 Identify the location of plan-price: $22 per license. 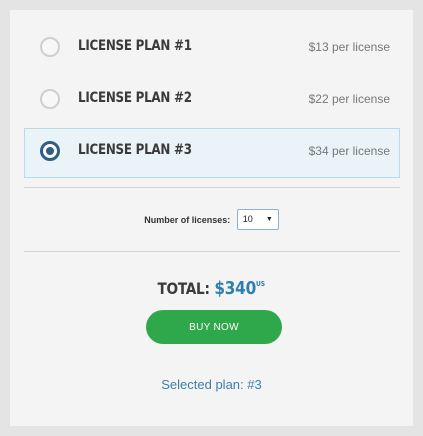
(349, 99).